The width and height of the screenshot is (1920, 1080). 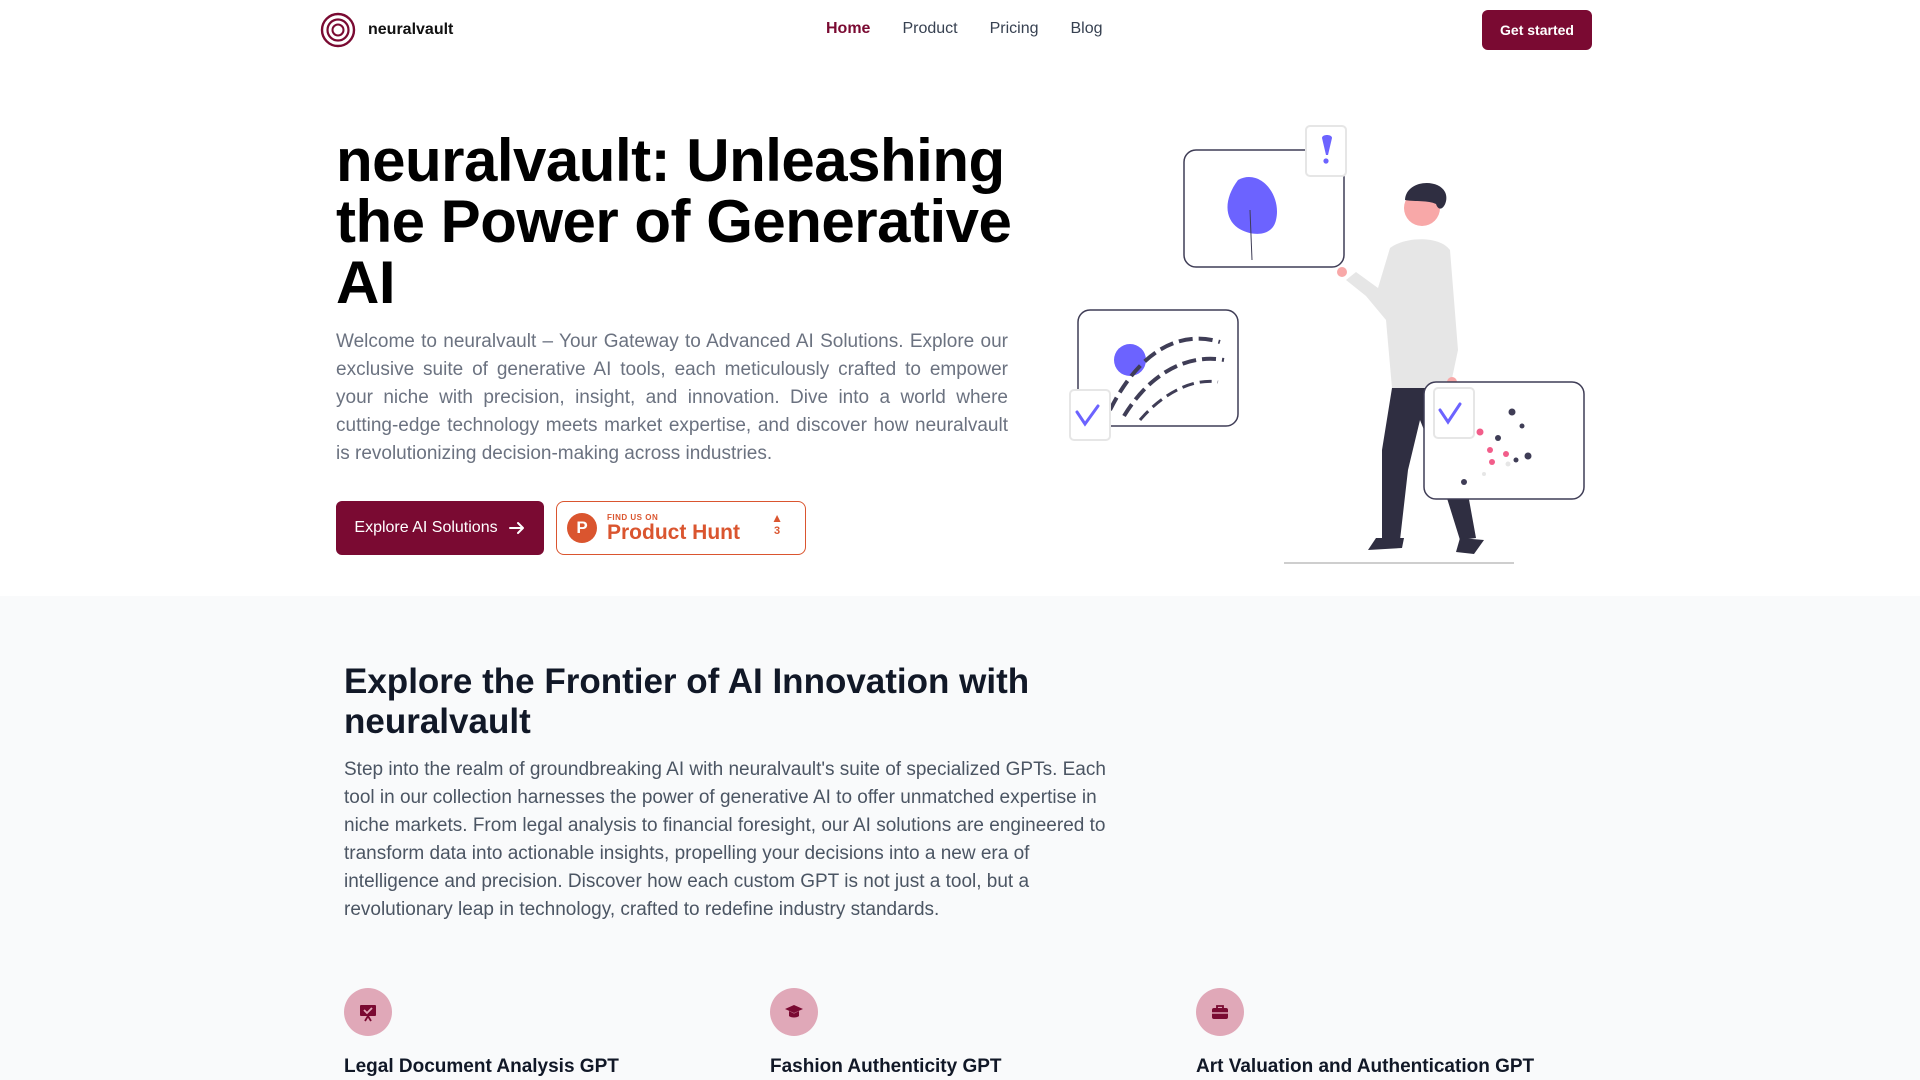 I want to click on nav-link-blog: Blog, so click(x=1087, y=29).